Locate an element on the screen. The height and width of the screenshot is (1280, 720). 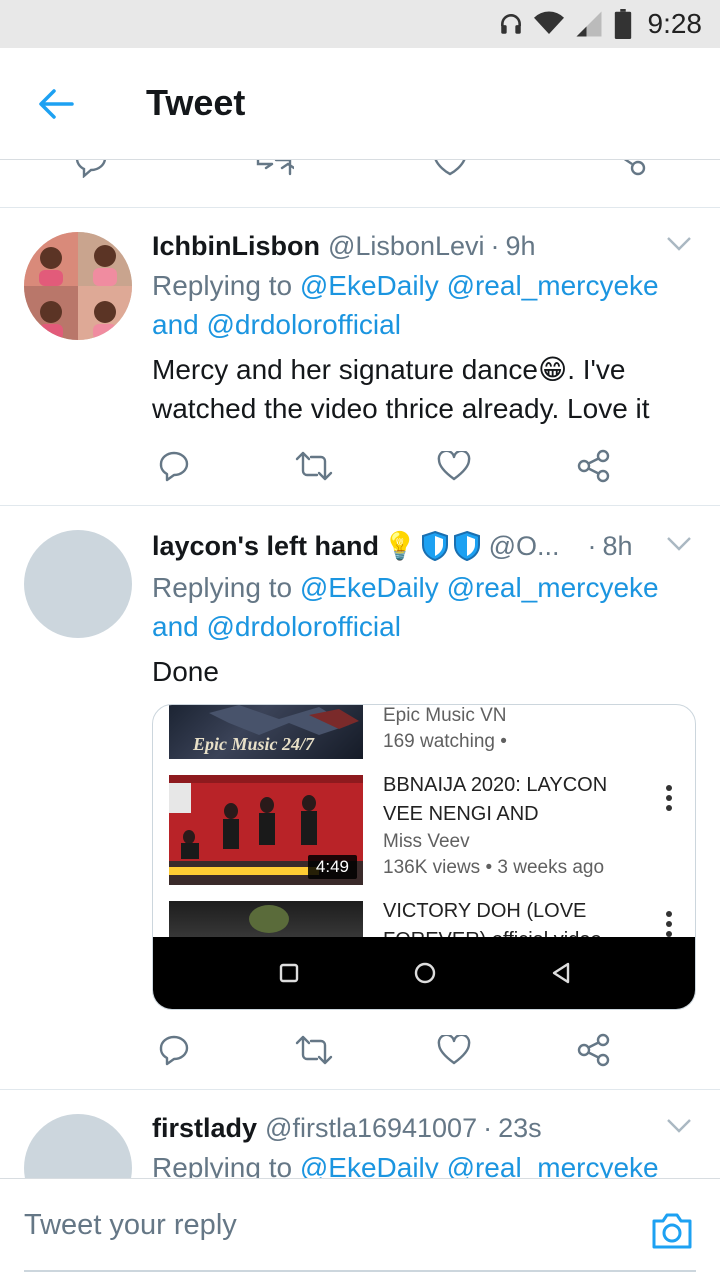
display-name: IchbinLisbon is located at coordinates (236, 246).